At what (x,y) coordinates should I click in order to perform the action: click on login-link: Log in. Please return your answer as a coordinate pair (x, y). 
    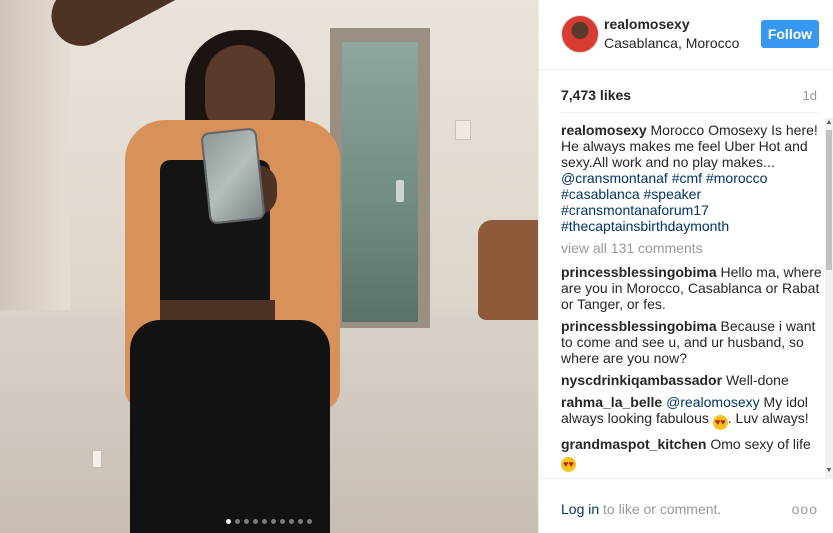
    Looking at the image, I should click on (580, 509).